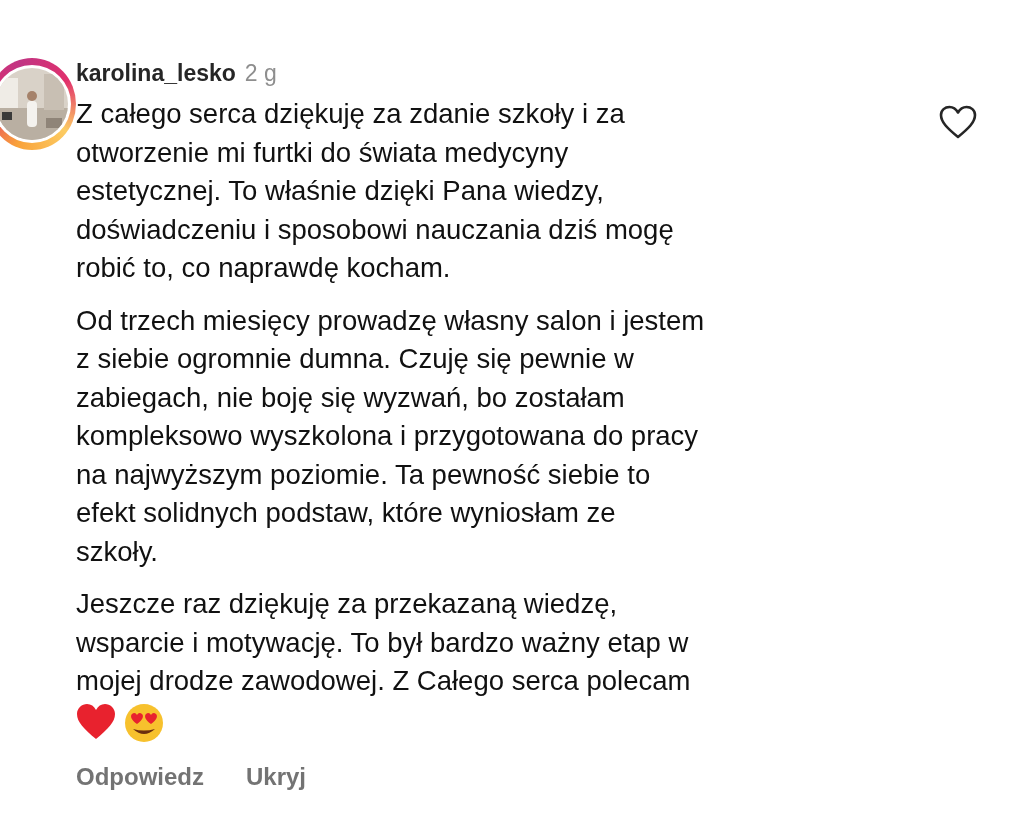  I want to click on heart-eyes-emoji-icon, so click(144, 722).